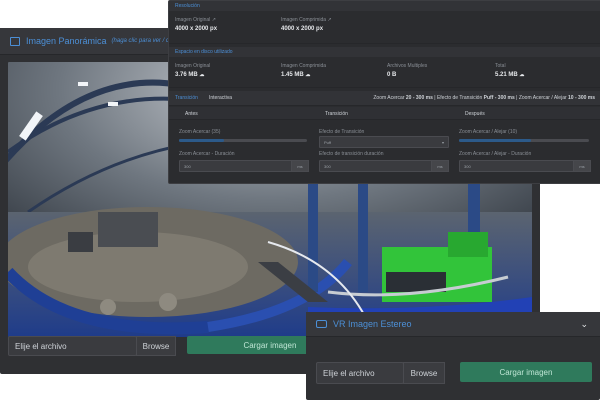 The width and height of the screenshot is (600, 400). I want to click on compressed-image-value: 4000 x 2000 px, so click(302, 29).